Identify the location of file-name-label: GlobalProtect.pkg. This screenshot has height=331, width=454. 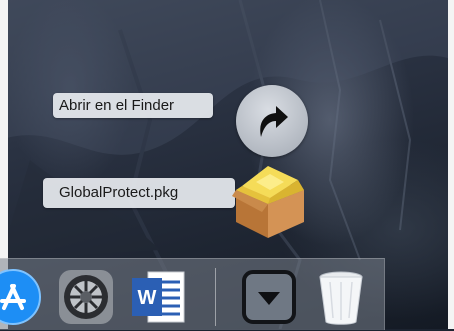
(139, 193).